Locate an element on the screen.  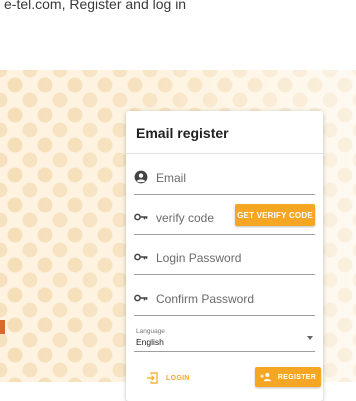
confirm-password-field: Confirm Password is located at coordinates (224, 299).